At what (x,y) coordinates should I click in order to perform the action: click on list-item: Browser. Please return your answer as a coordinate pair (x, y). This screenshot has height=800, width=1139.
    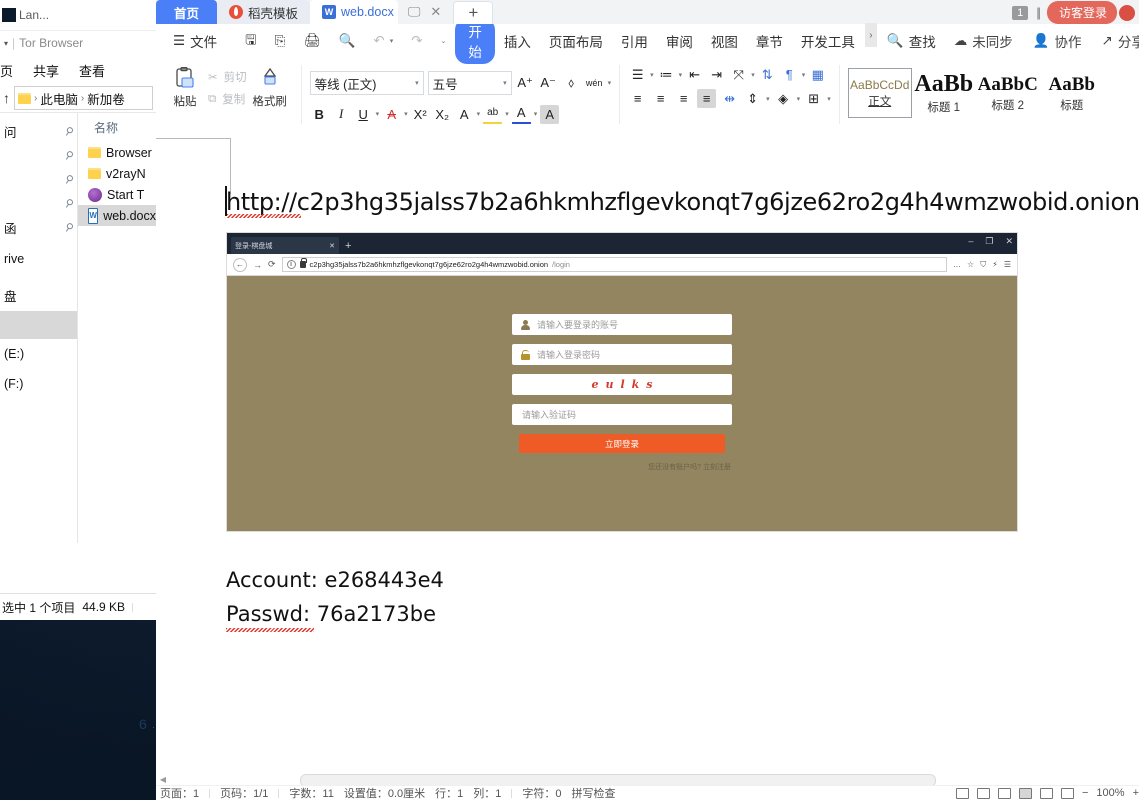
    Looking at the image, I should click on (117, 152).